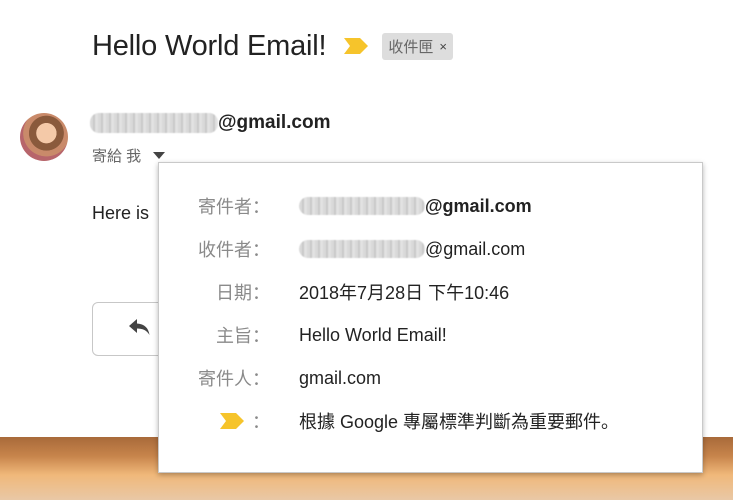 The width and height of the screenshot is (733, 500). I want to click on label-chip-inbox: 收件匣 ×, so click(417, 46).